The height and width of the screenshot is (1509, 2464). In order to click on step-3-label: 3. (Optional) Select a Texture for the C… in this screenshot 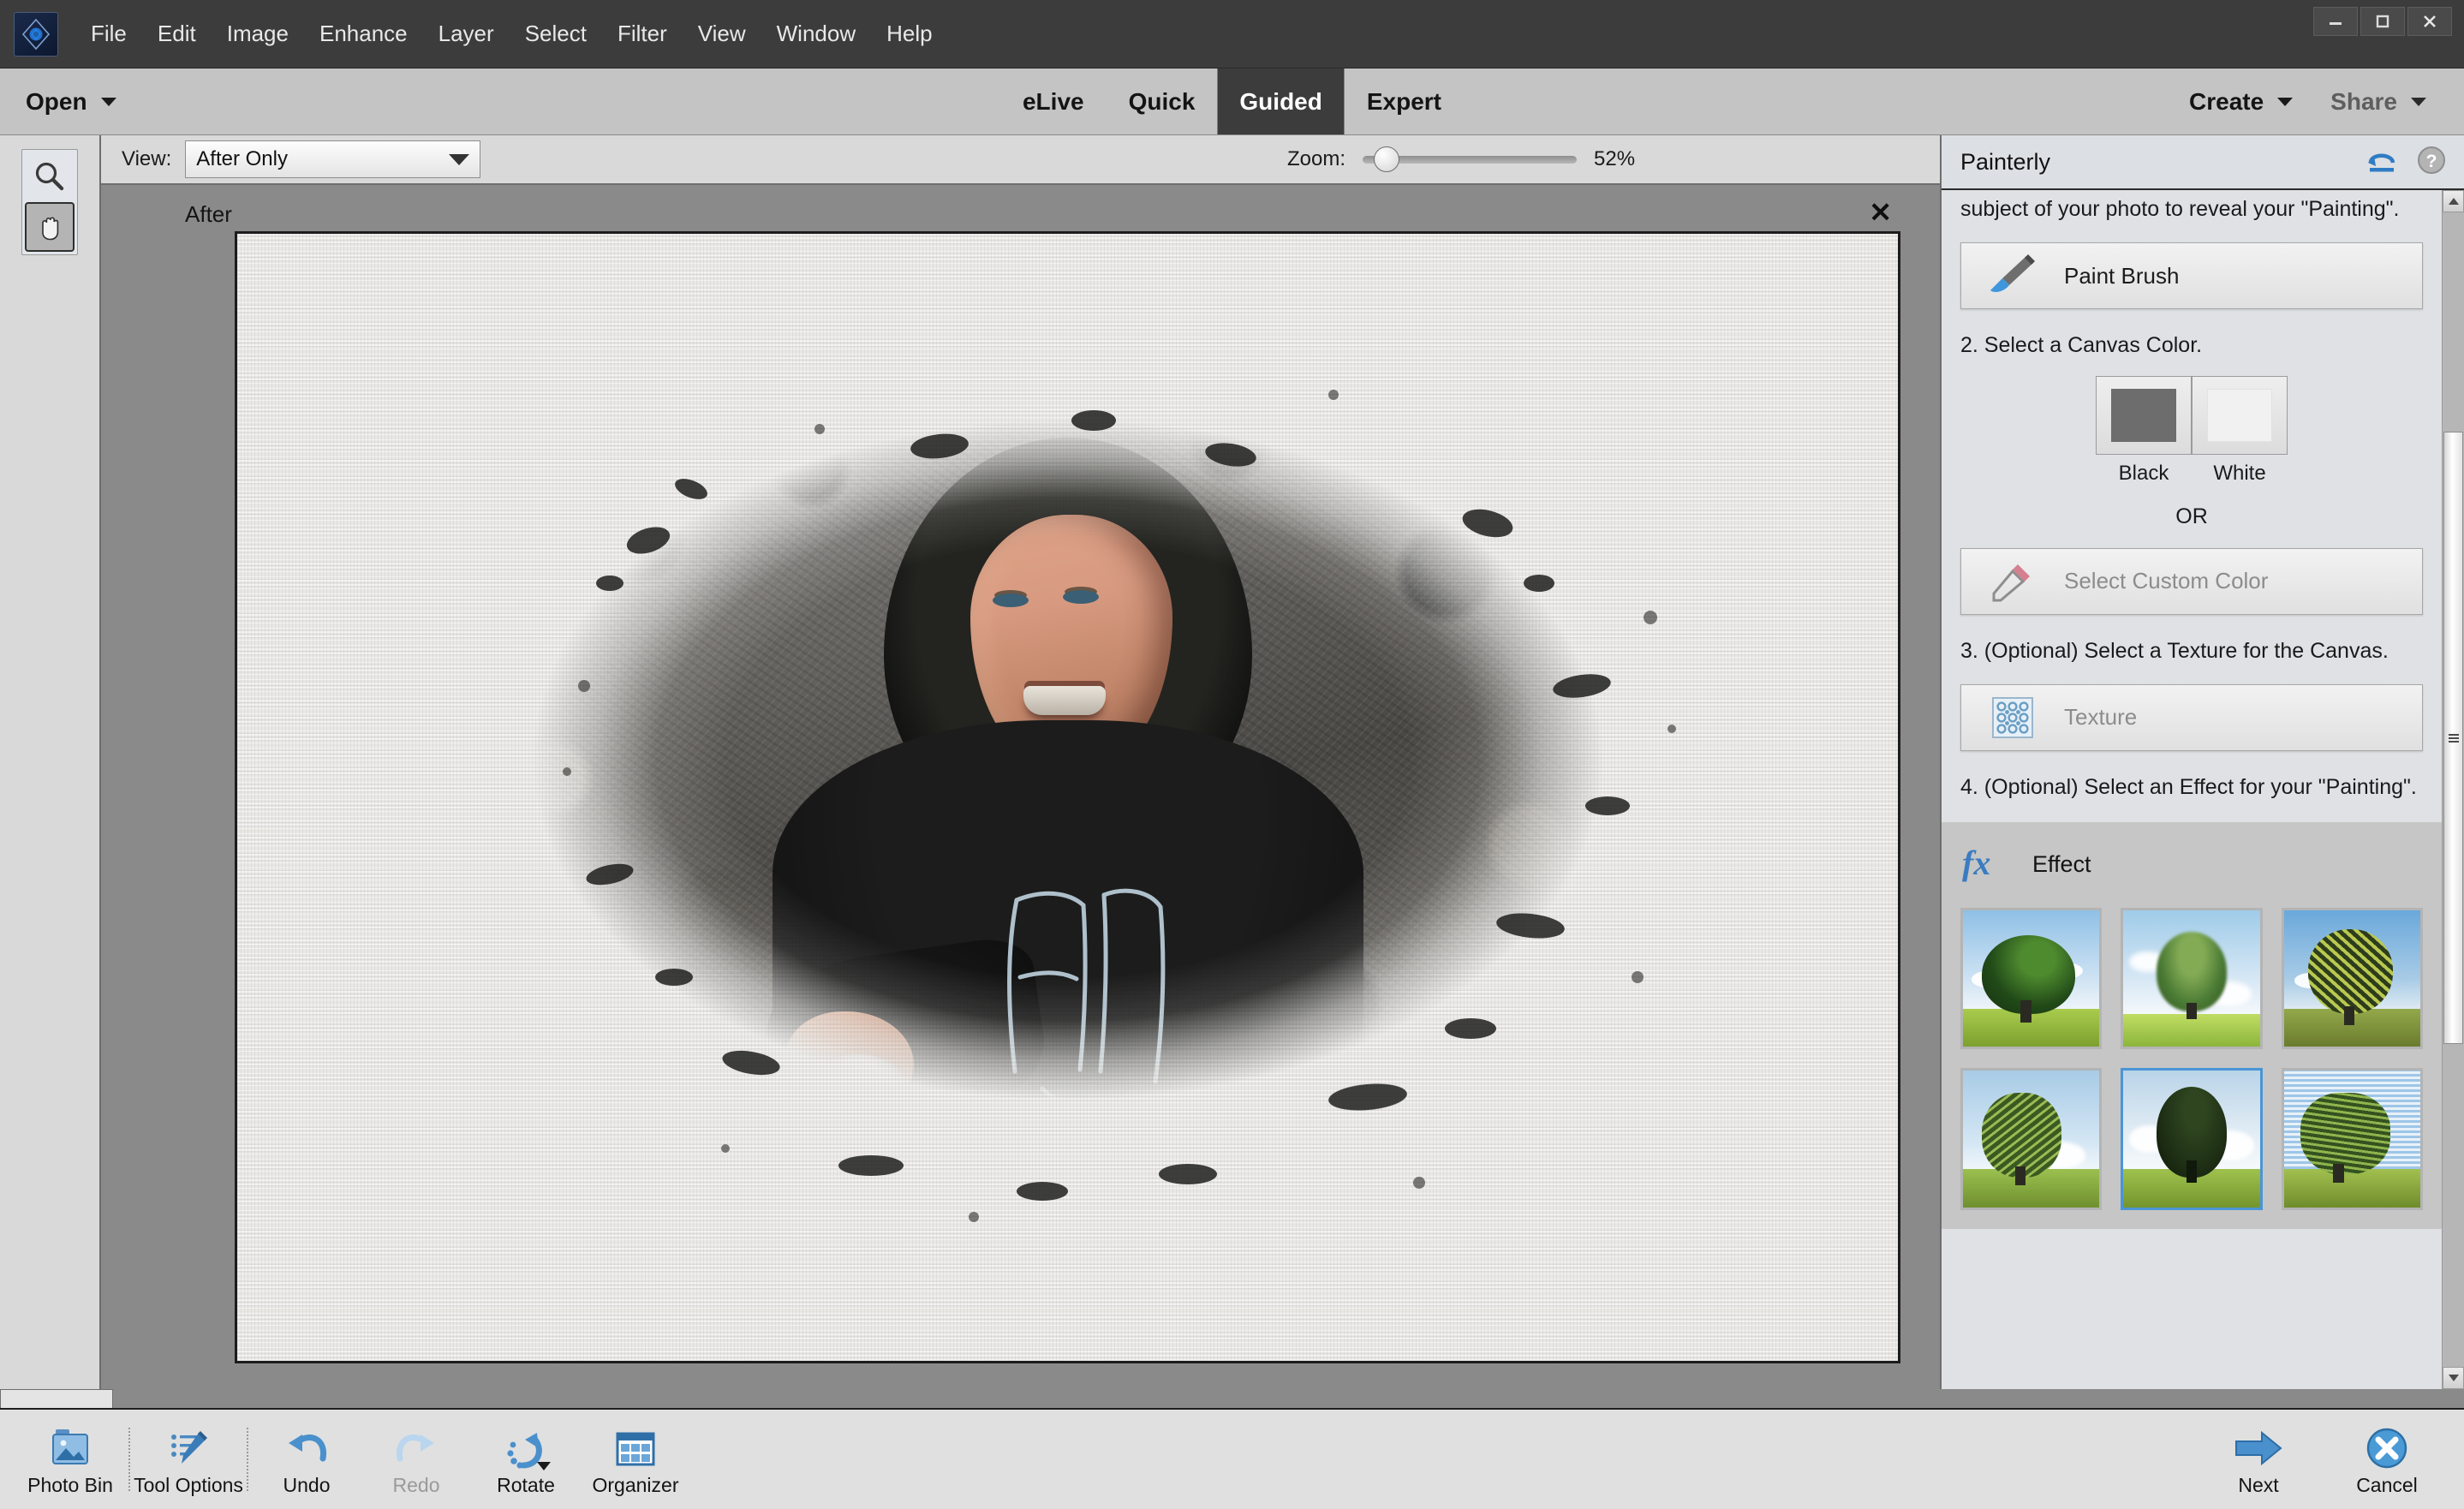, I will do `click(2174, 650)`.